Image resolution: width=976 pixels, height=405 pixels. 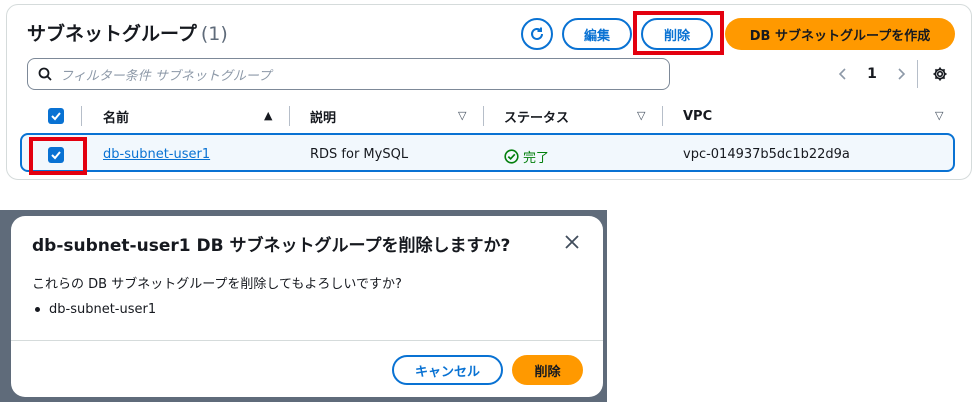 What do you see at coordinates (547, 370) in the screenshot?
I see `confirm-delete-button: 削除` at bounding box center [547, 370].